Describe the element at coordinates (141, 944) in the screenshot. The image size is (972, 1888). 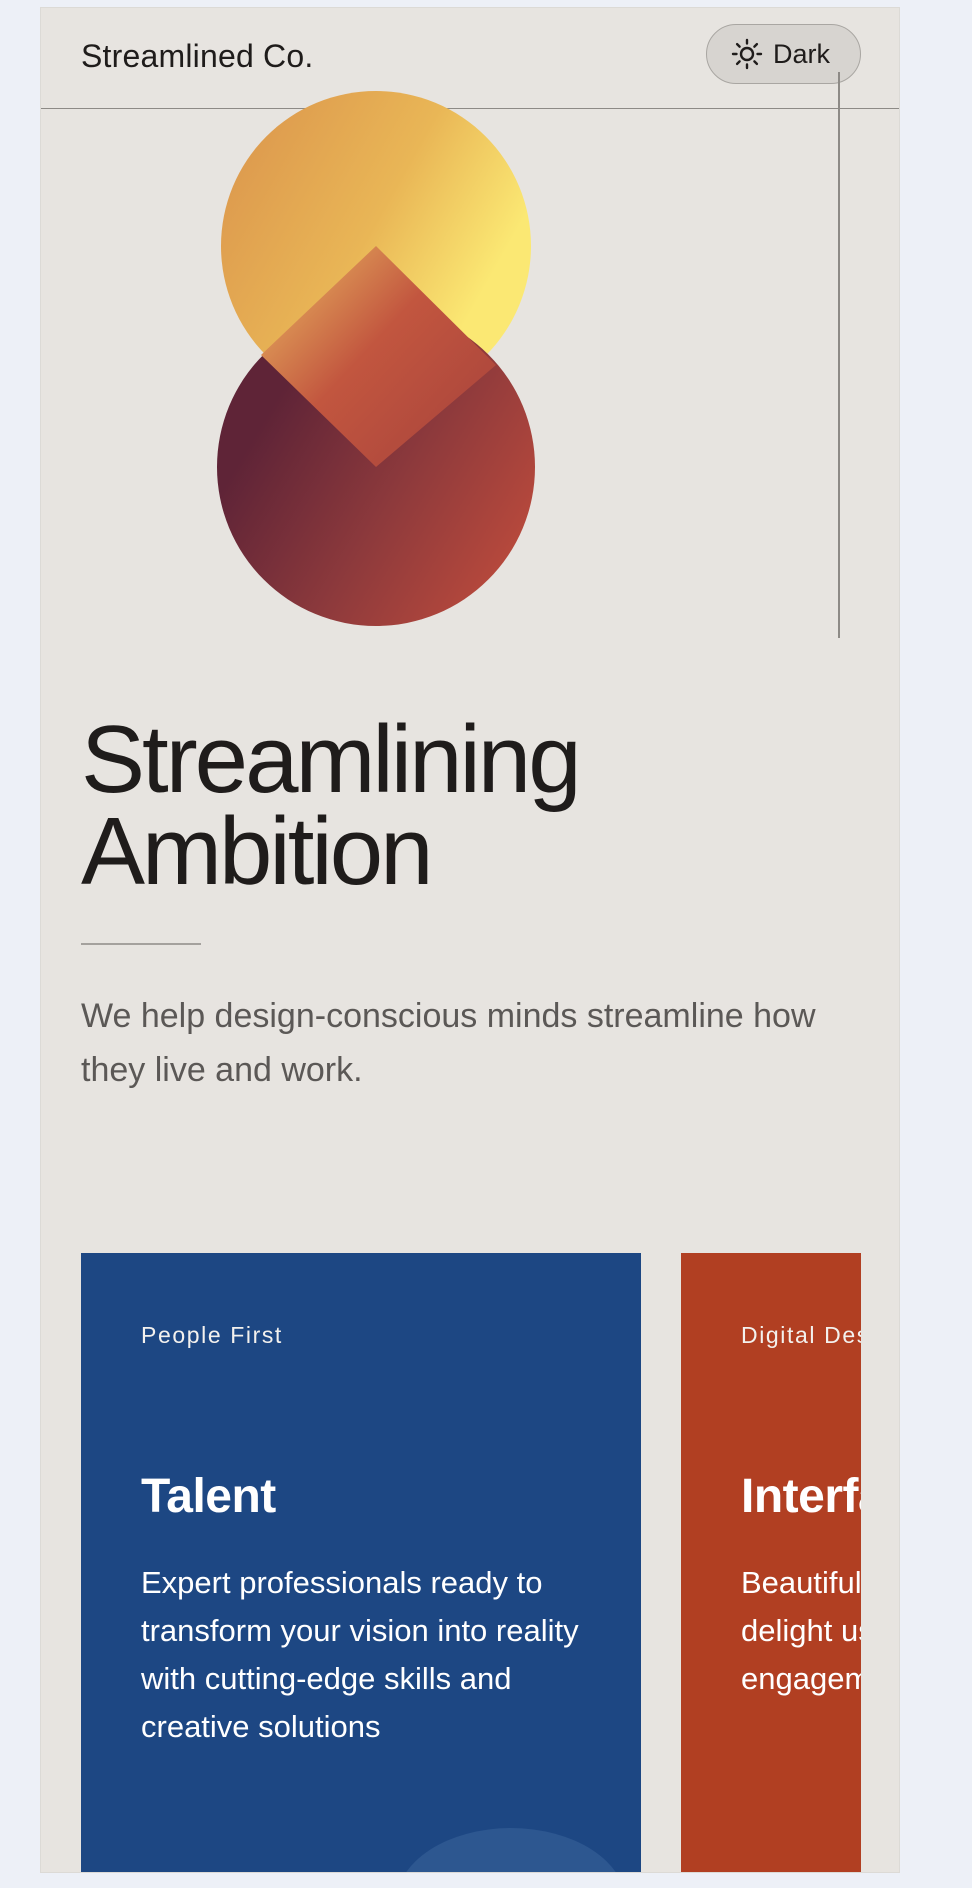
I see `title-divider` at that location.